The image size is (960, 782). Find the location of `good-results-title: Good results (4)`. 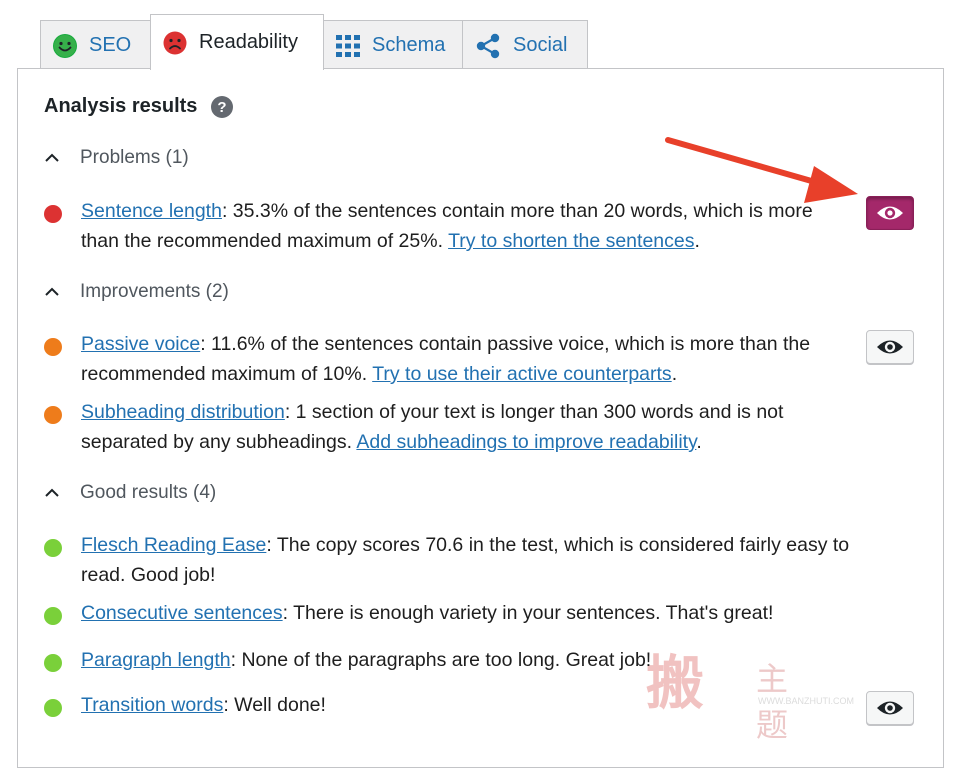

good-results-title: Good results (4) is located at coordinates (148, 492).